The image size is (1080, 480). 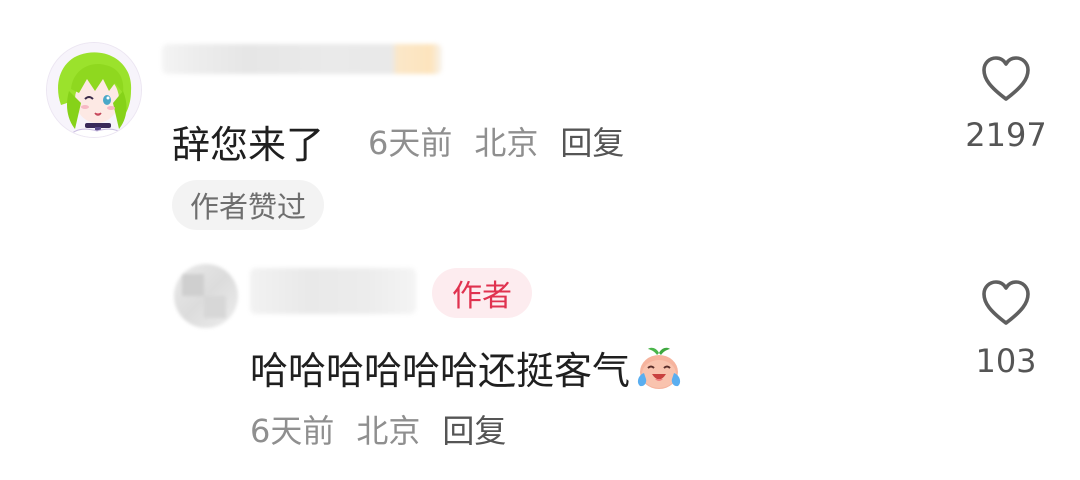 I want to click on reply-meta: 6天前 北京 回复, so click(x=378, y=429).